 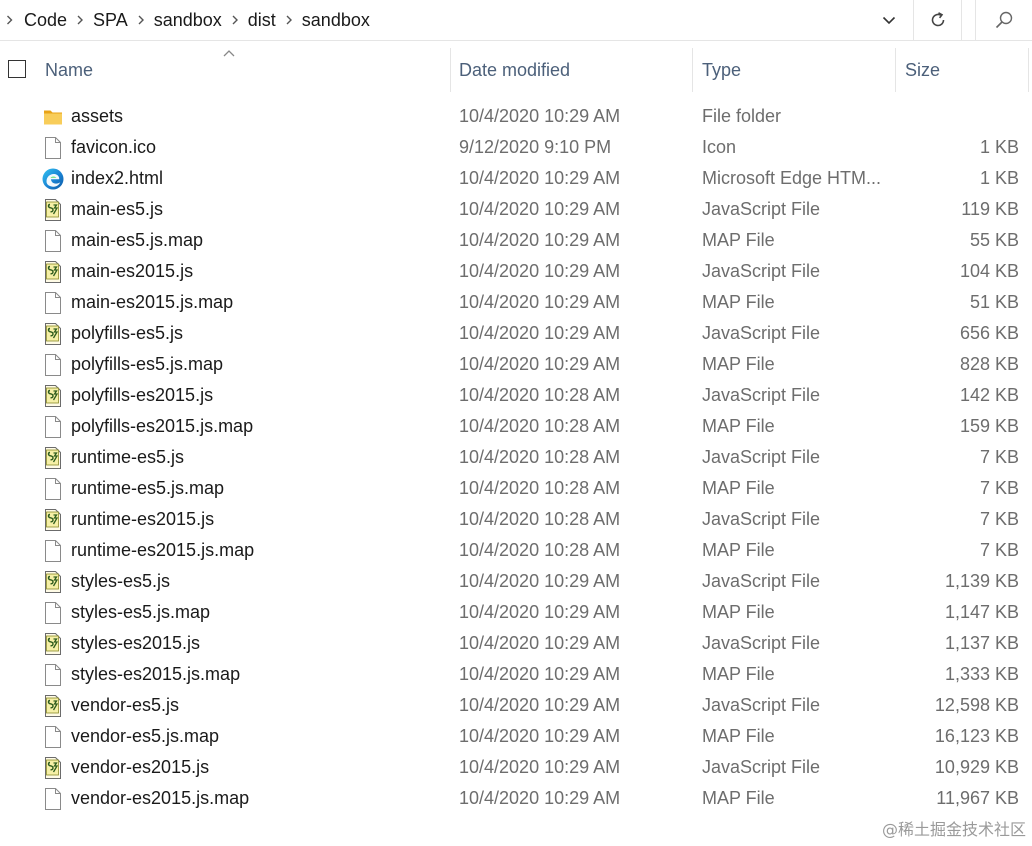 What do you see at coordinates (140, 767) in the screenshot?
I see `file-name: vendor-es2015.js` at bounding box center [140, 767].